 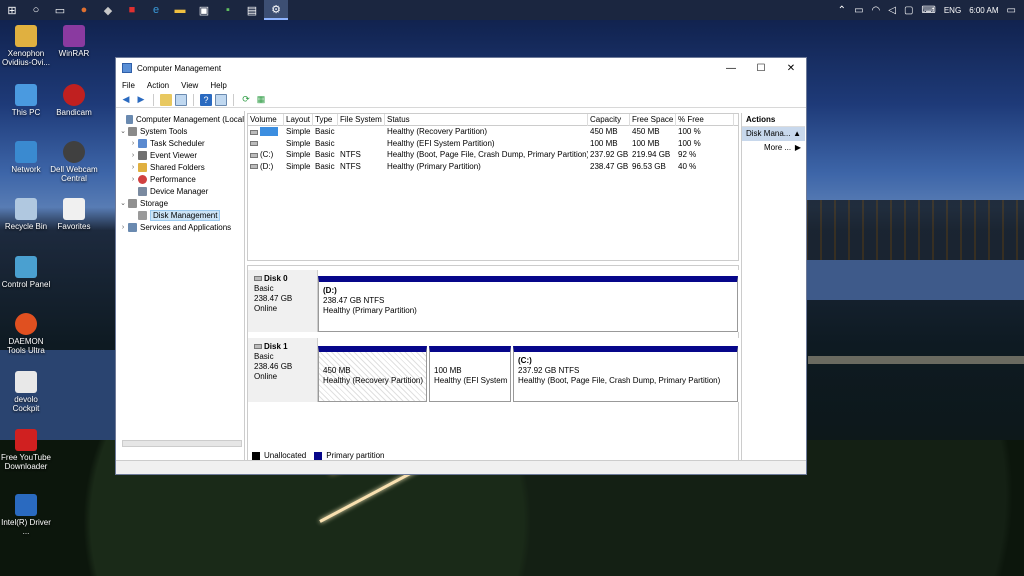 What do you see at coordinates (1011, 10) in the screenshot?
I see `action-center-icon: ▭` at bounding box center [1011, 10].